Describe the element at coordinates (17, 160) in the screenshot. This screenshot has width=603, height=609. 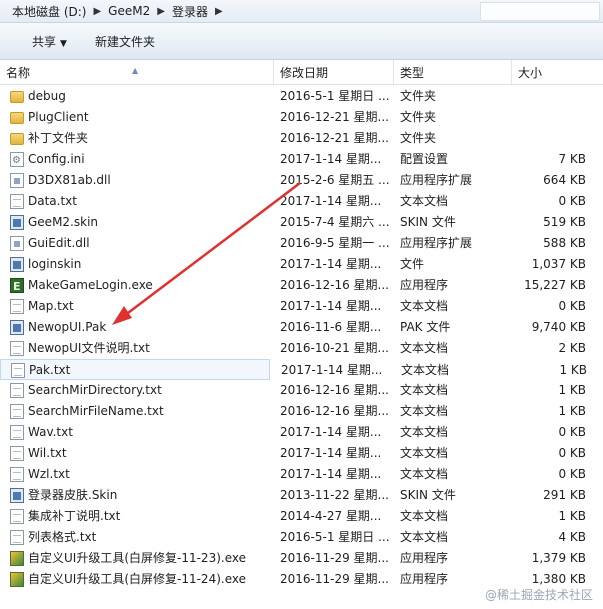
I see `settings-file-icon` at that location.